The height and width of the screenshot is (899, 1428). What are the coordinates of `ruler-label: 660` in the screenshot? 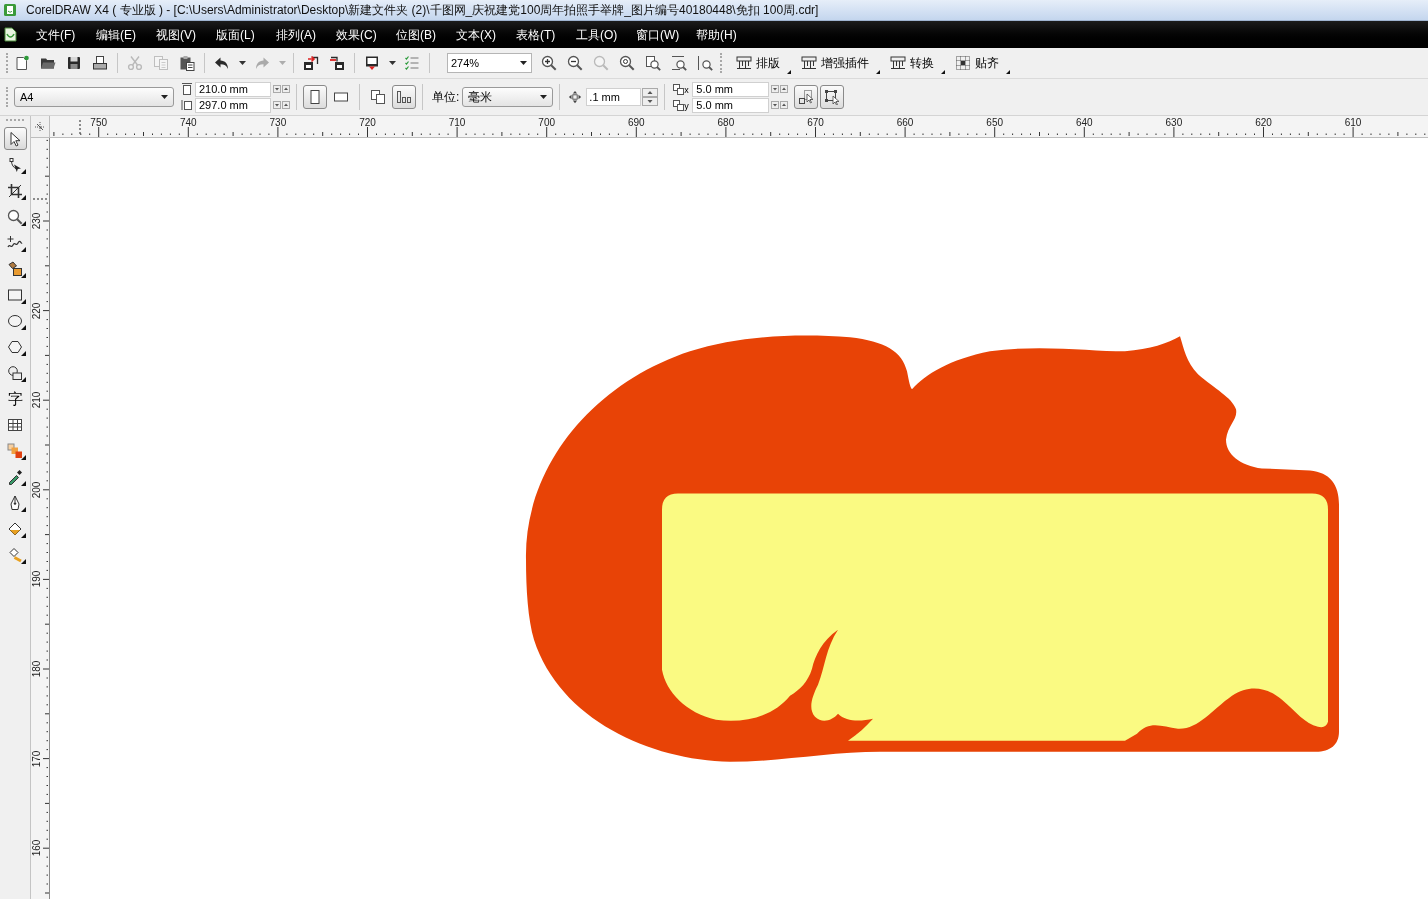 It's located at (905, 122).